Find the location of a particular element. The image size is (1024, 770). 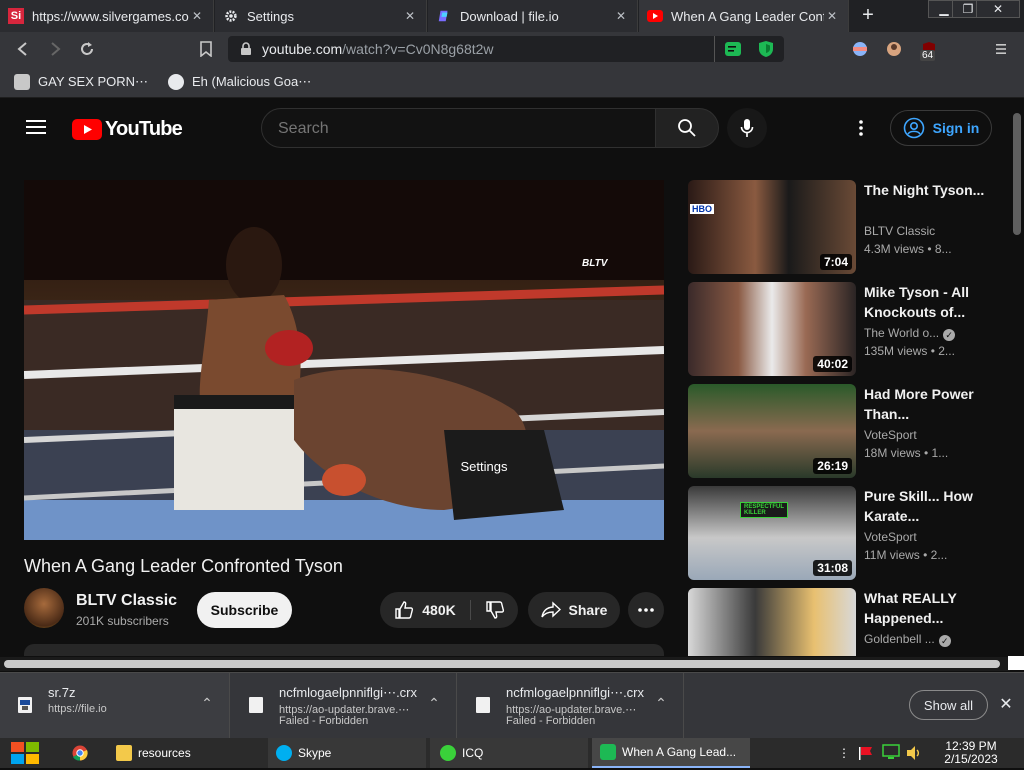

more-options-icon is located at coordinates (861, 130).